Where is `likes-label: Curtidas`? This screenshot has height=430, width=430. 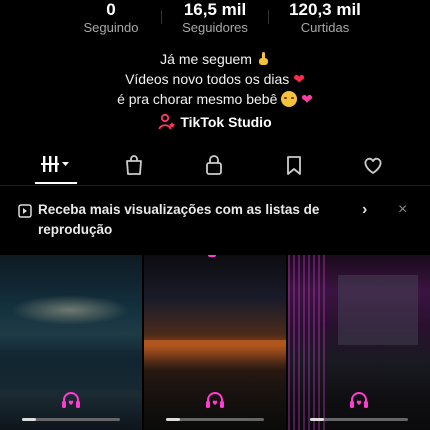
likes-label: Curtidas is located at coordinates (325, 27).